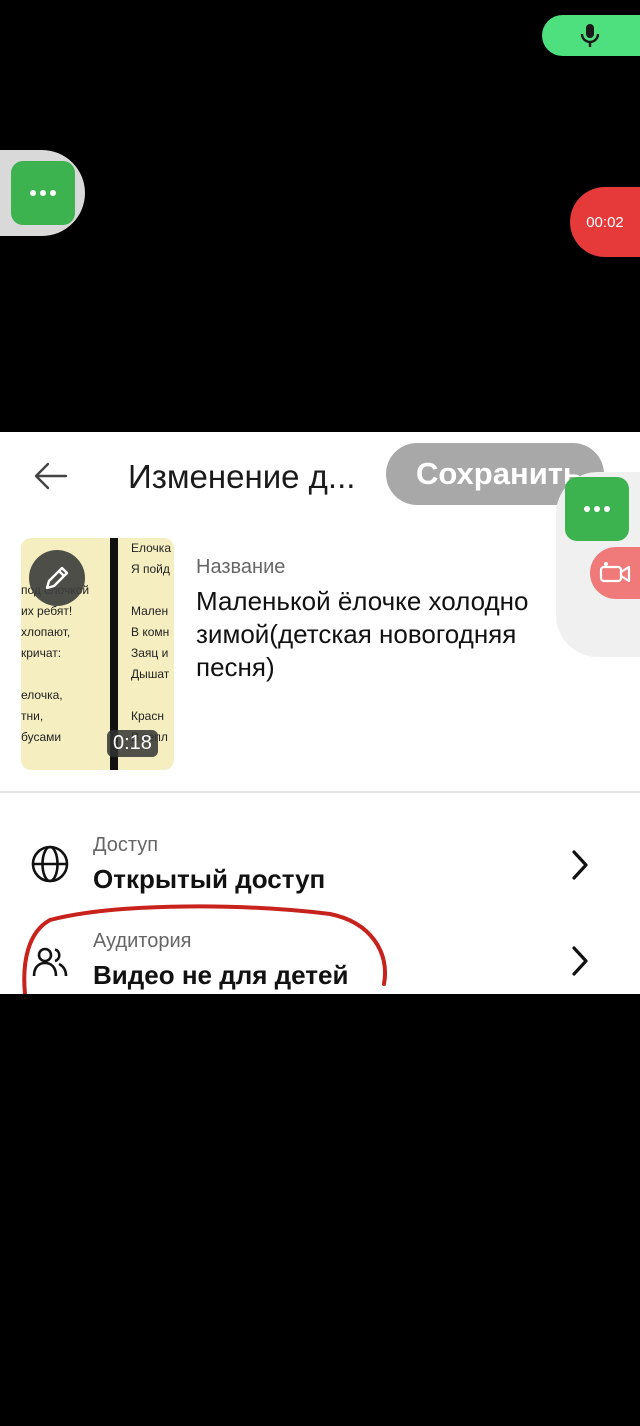 The height and width of the screenshot is (1426, 640). Describe the element at coordinates (320, 792) in the screenshot. I see `section-divider` at that location.